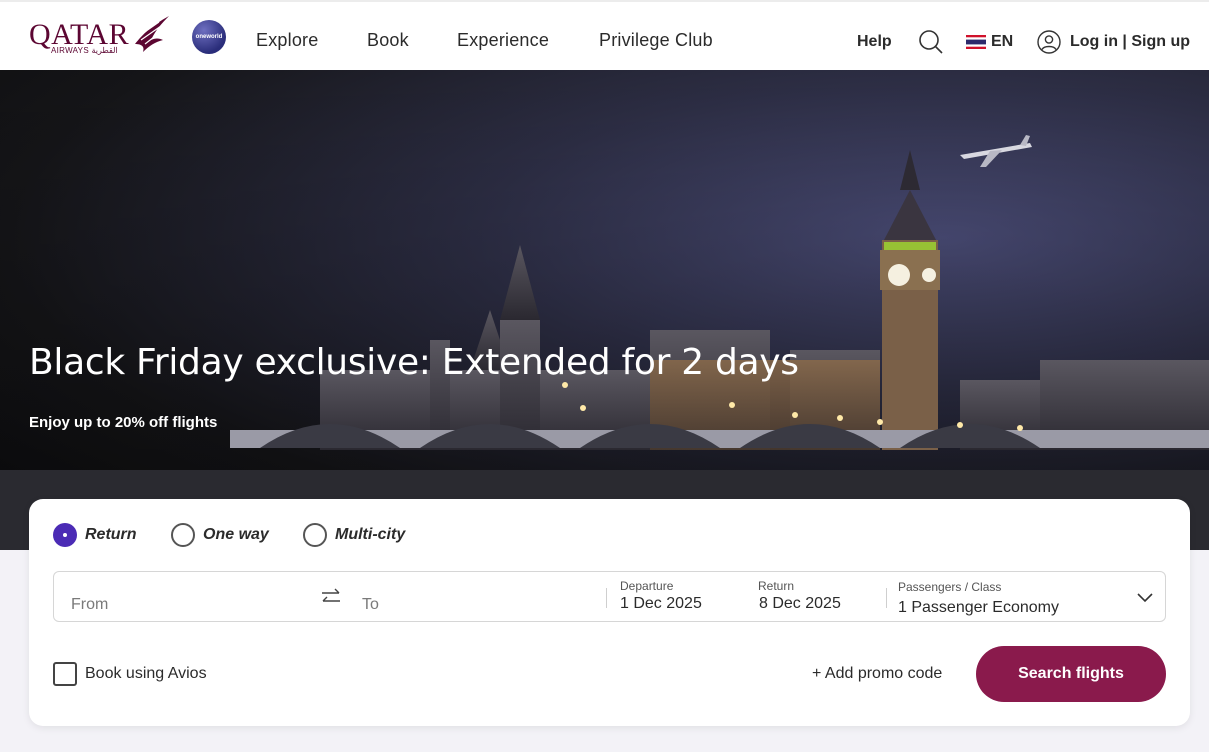  I want to click on departure-value: 1 Dec 2025, so click(661, 603).